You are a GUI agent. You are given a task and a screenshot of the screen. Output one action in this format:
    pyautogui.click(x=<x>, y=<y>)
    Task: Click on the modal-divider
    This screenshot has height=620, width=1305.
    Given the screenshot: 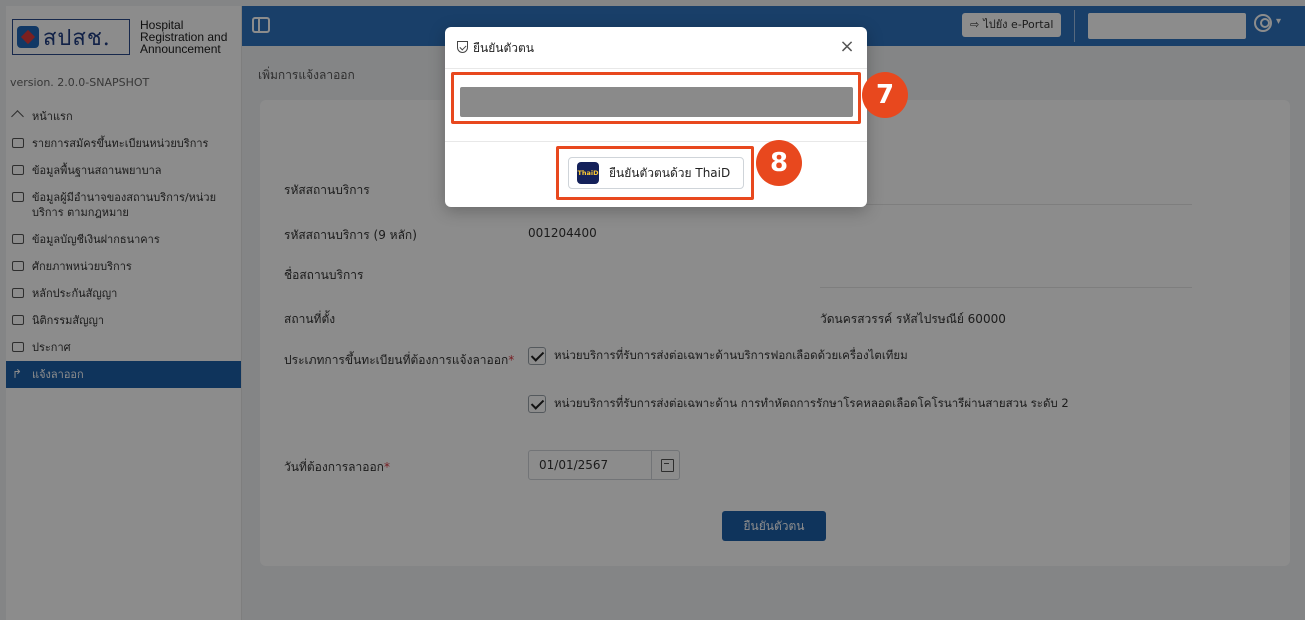 What is the action you would take?
    pyautogui.click(x=656, y=141)
    